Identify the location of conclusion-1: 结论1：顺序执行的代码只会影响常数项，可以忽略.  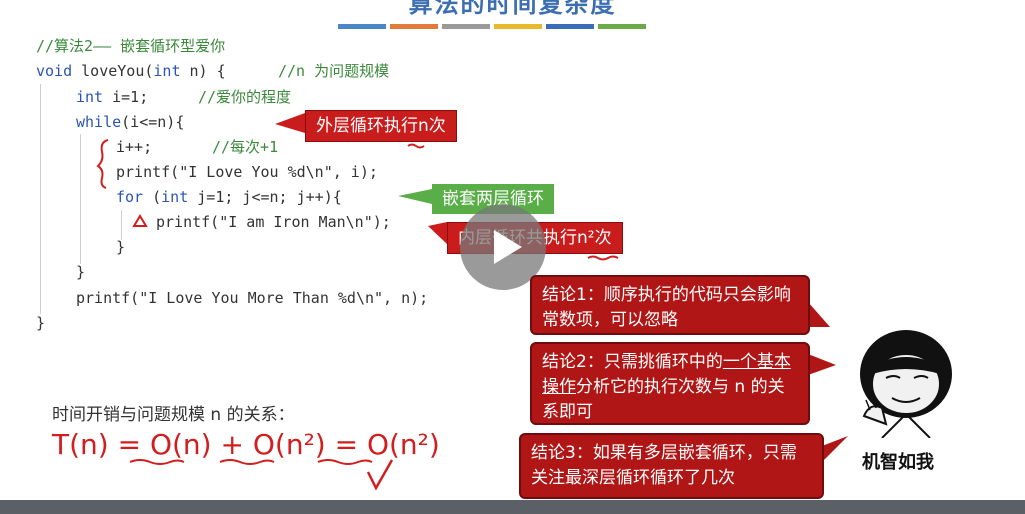
(670, 305).